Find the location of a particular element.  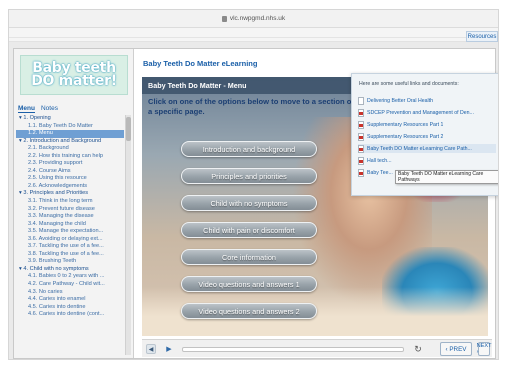

resource-link: Supplementary Resources Part 1 is located at coordinates (427, 124).